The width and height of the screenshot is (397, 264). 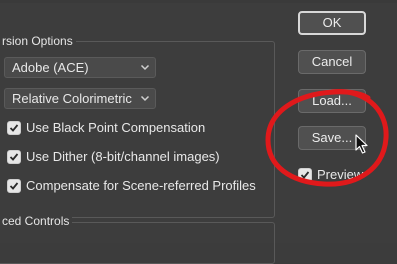 What do you see at coordinates (137, 243) in the screenshot?
I see `advanced-controls-group` at bounding box center [137, 243].